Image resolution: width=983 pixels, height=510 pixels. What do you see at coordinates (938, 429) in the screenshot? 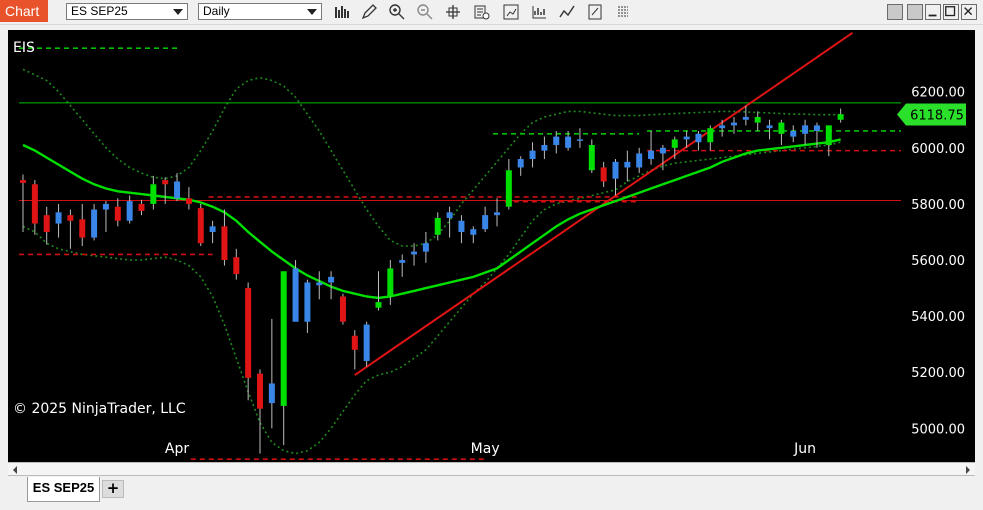
I see `price-axis-label: 5000.00` at bounding box center [938, 429].